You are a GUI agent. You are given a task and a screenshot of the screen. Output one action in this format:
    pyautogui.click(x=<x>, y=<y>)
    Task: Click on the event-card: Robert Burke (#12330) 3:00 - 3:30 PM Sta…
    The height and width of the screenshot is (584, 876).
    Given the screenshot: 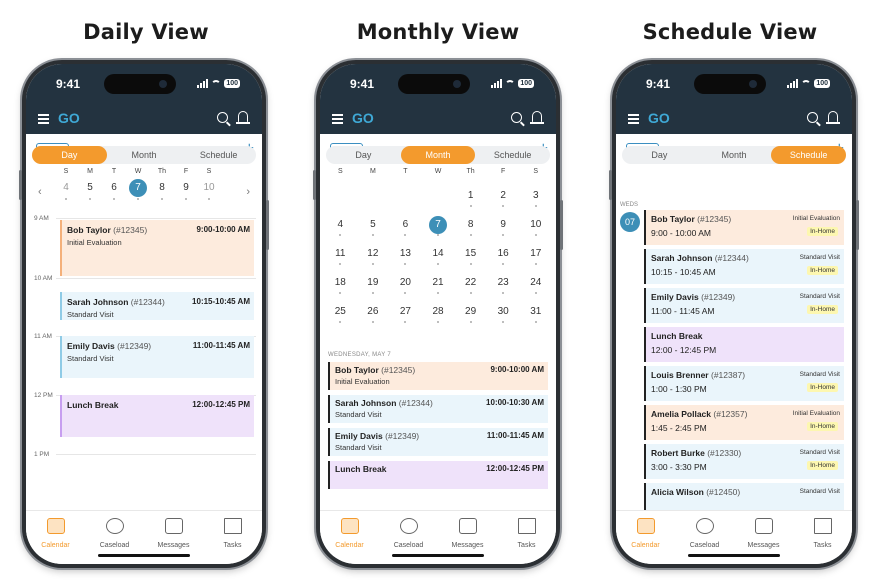 What is the action you would take?
    pyautogui.click(x=744, y=461)
    